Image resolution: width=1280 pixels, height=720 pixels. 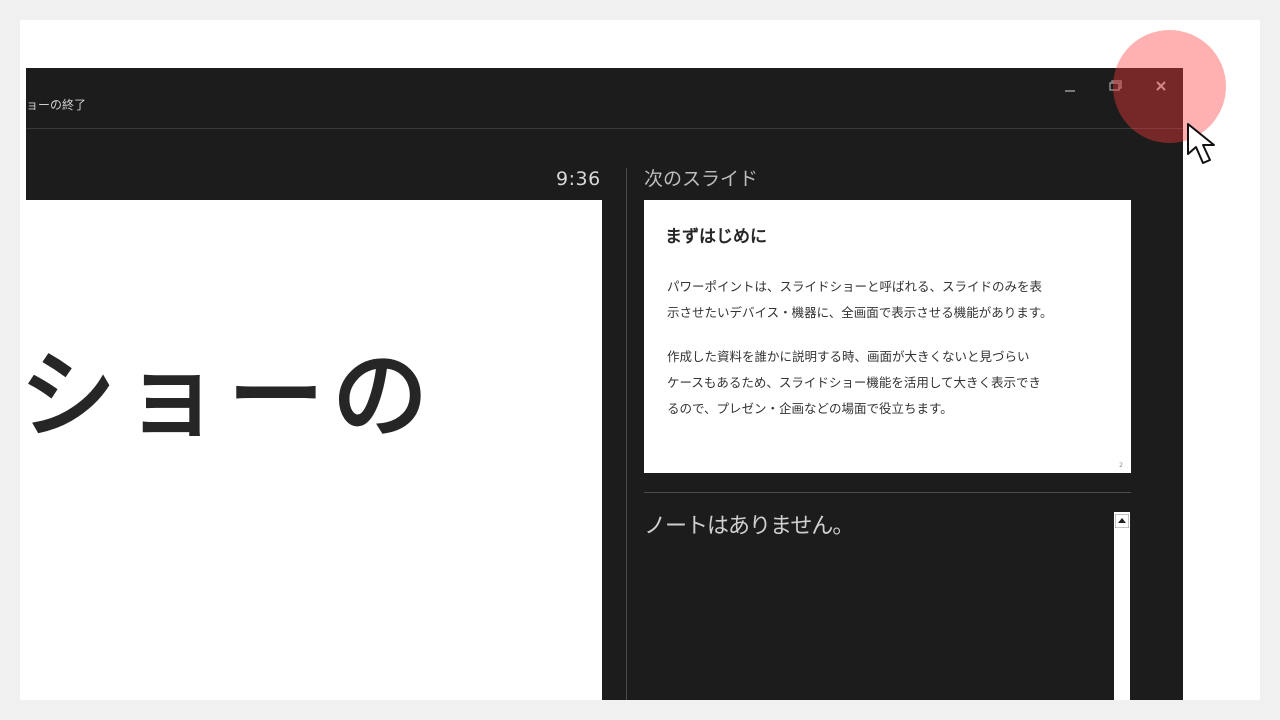 I want to click on minimize-button, so click(x=1070, y=85).